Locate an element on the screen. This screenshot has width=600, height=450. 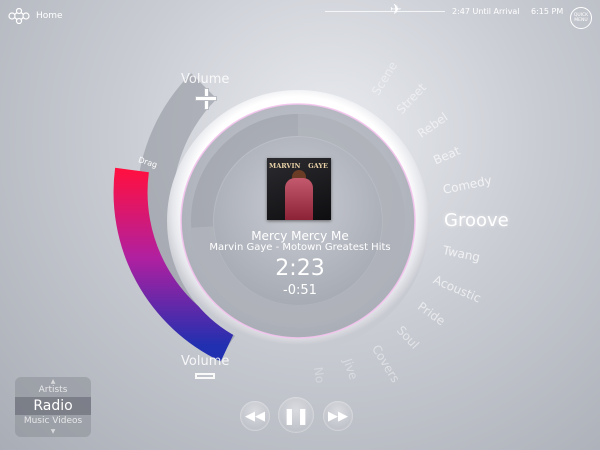
fast-forward-button: ▶▶ is located at coordinates (338, 416).